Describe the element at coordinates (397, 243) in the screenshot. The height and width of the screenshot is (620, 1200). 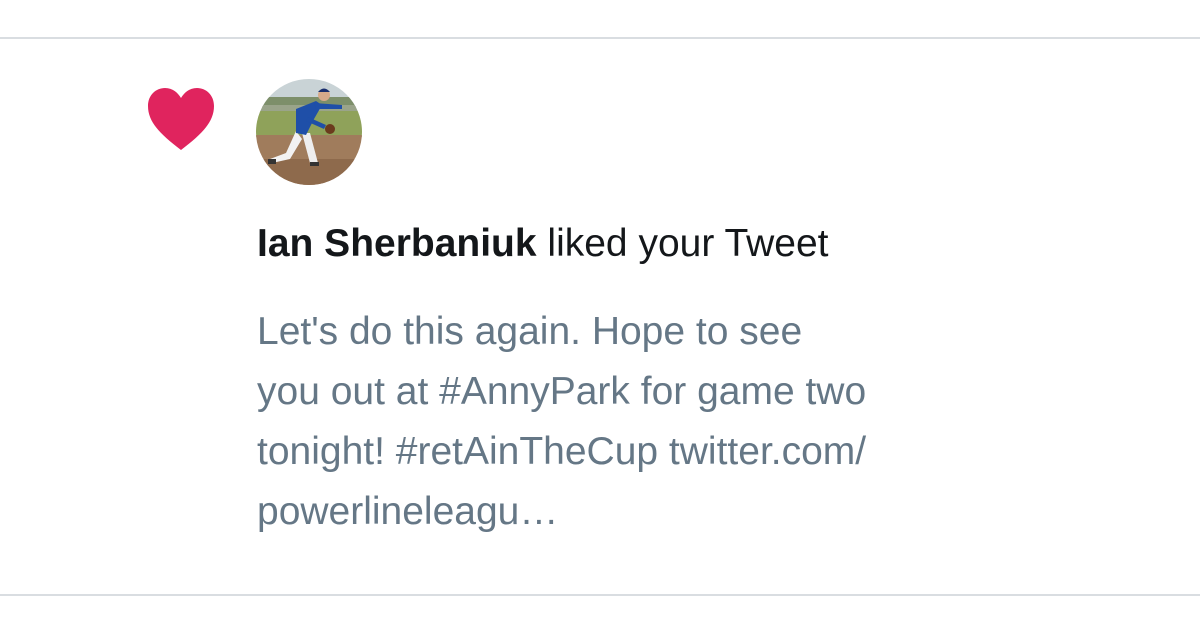
I see `user-name-link: Ian Sherbaniuk` at that location.